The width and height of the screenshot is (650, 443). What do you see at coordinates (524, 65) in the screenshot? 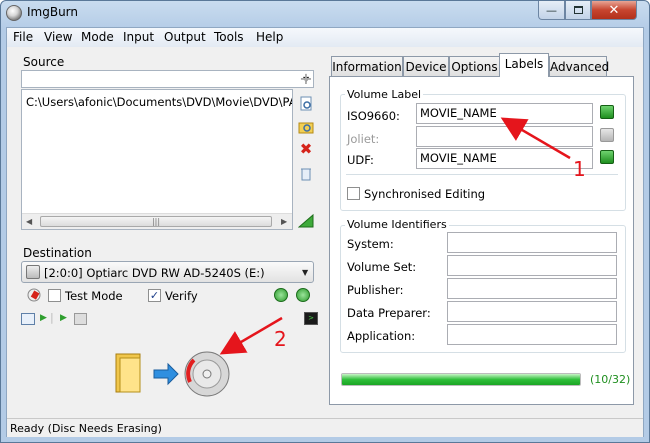
I see `tab-labels: Labels` at bounding box center [524, 65].